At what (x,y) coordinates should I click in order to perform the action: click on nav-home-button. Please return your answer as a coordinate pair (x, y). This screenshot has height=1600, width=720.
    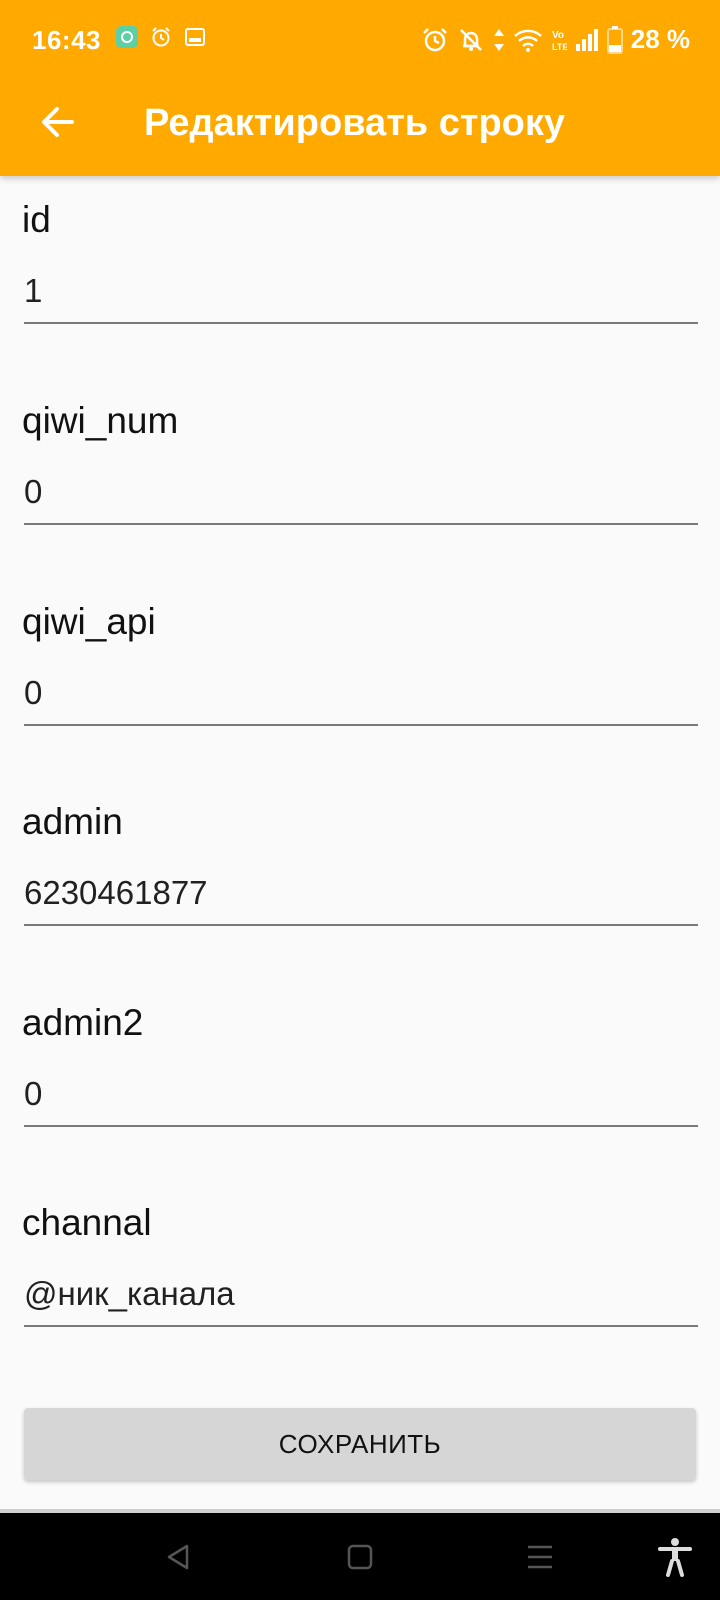
    Looking at the image, I should click on (360, 1557).